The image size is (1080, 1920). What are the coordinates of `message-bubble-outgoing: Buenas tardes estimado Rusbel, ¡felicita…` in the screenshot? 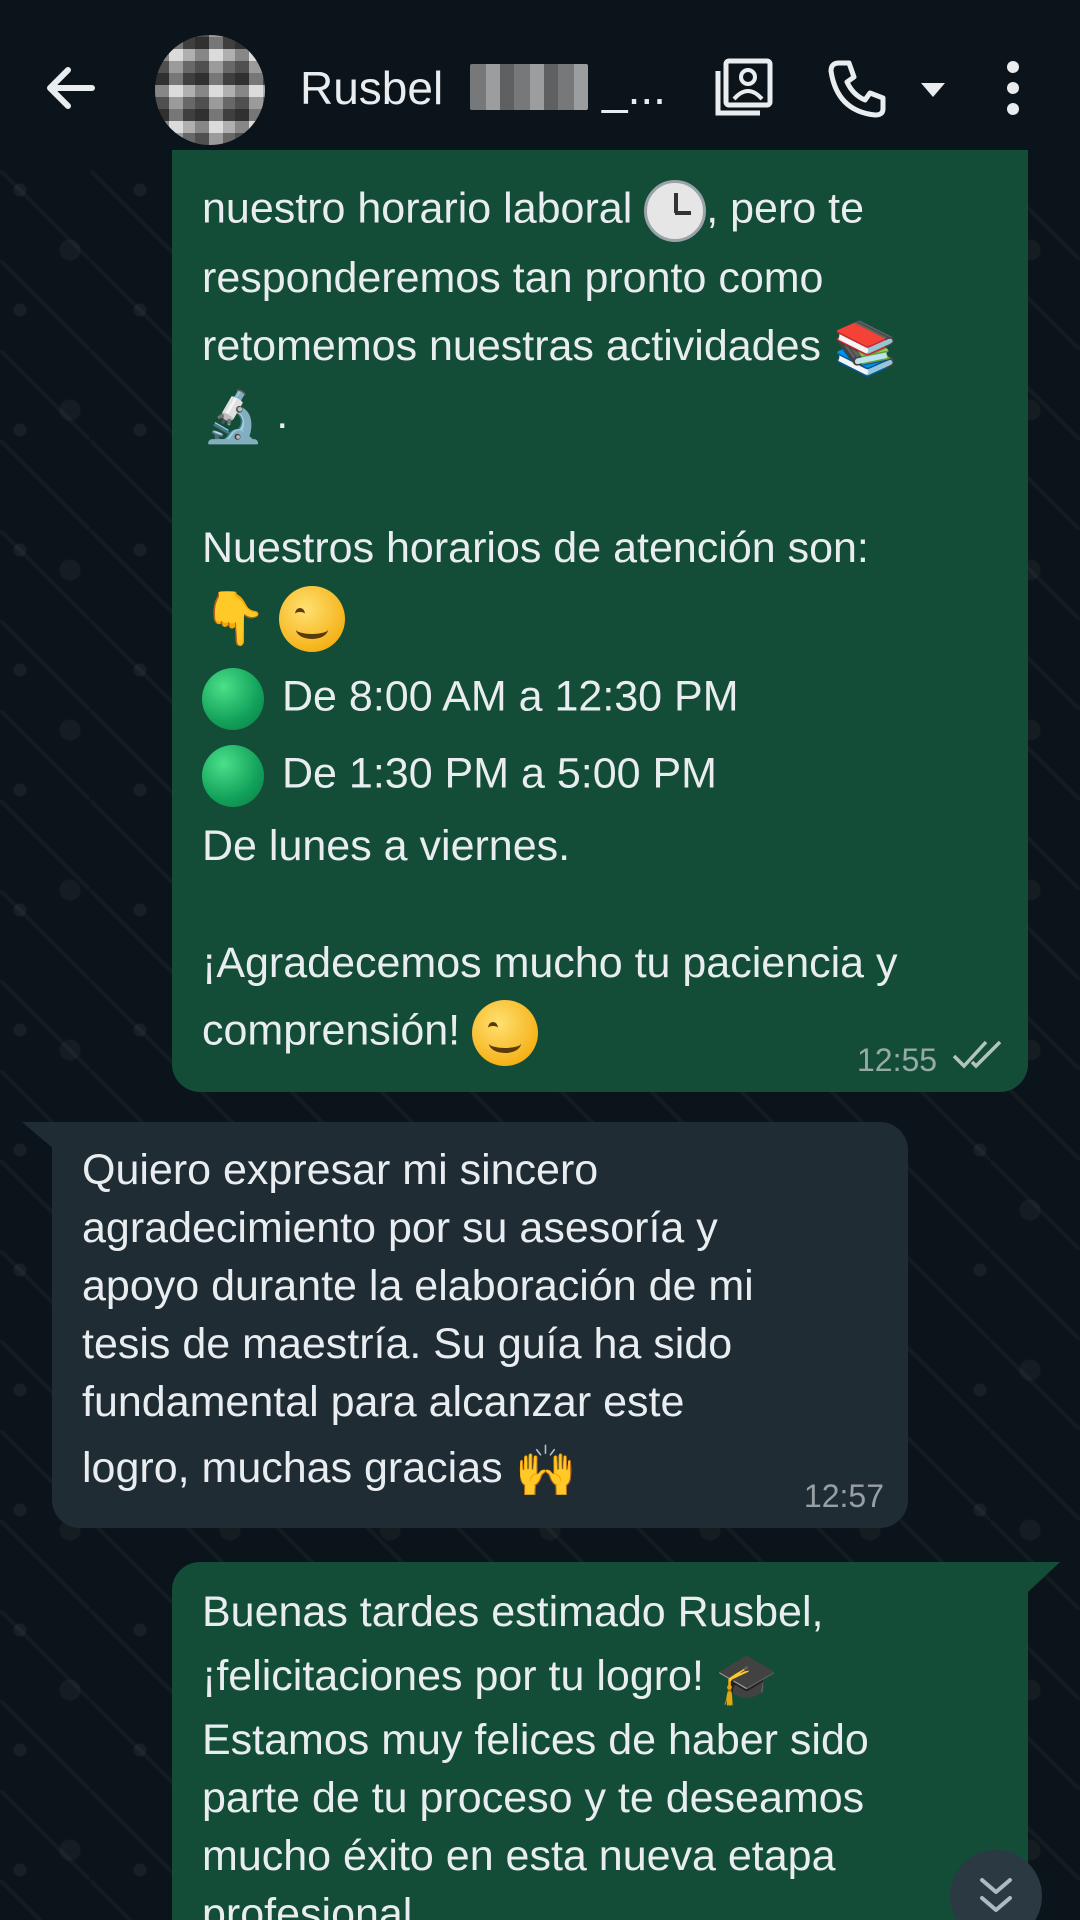 It's located at (600, 1741).